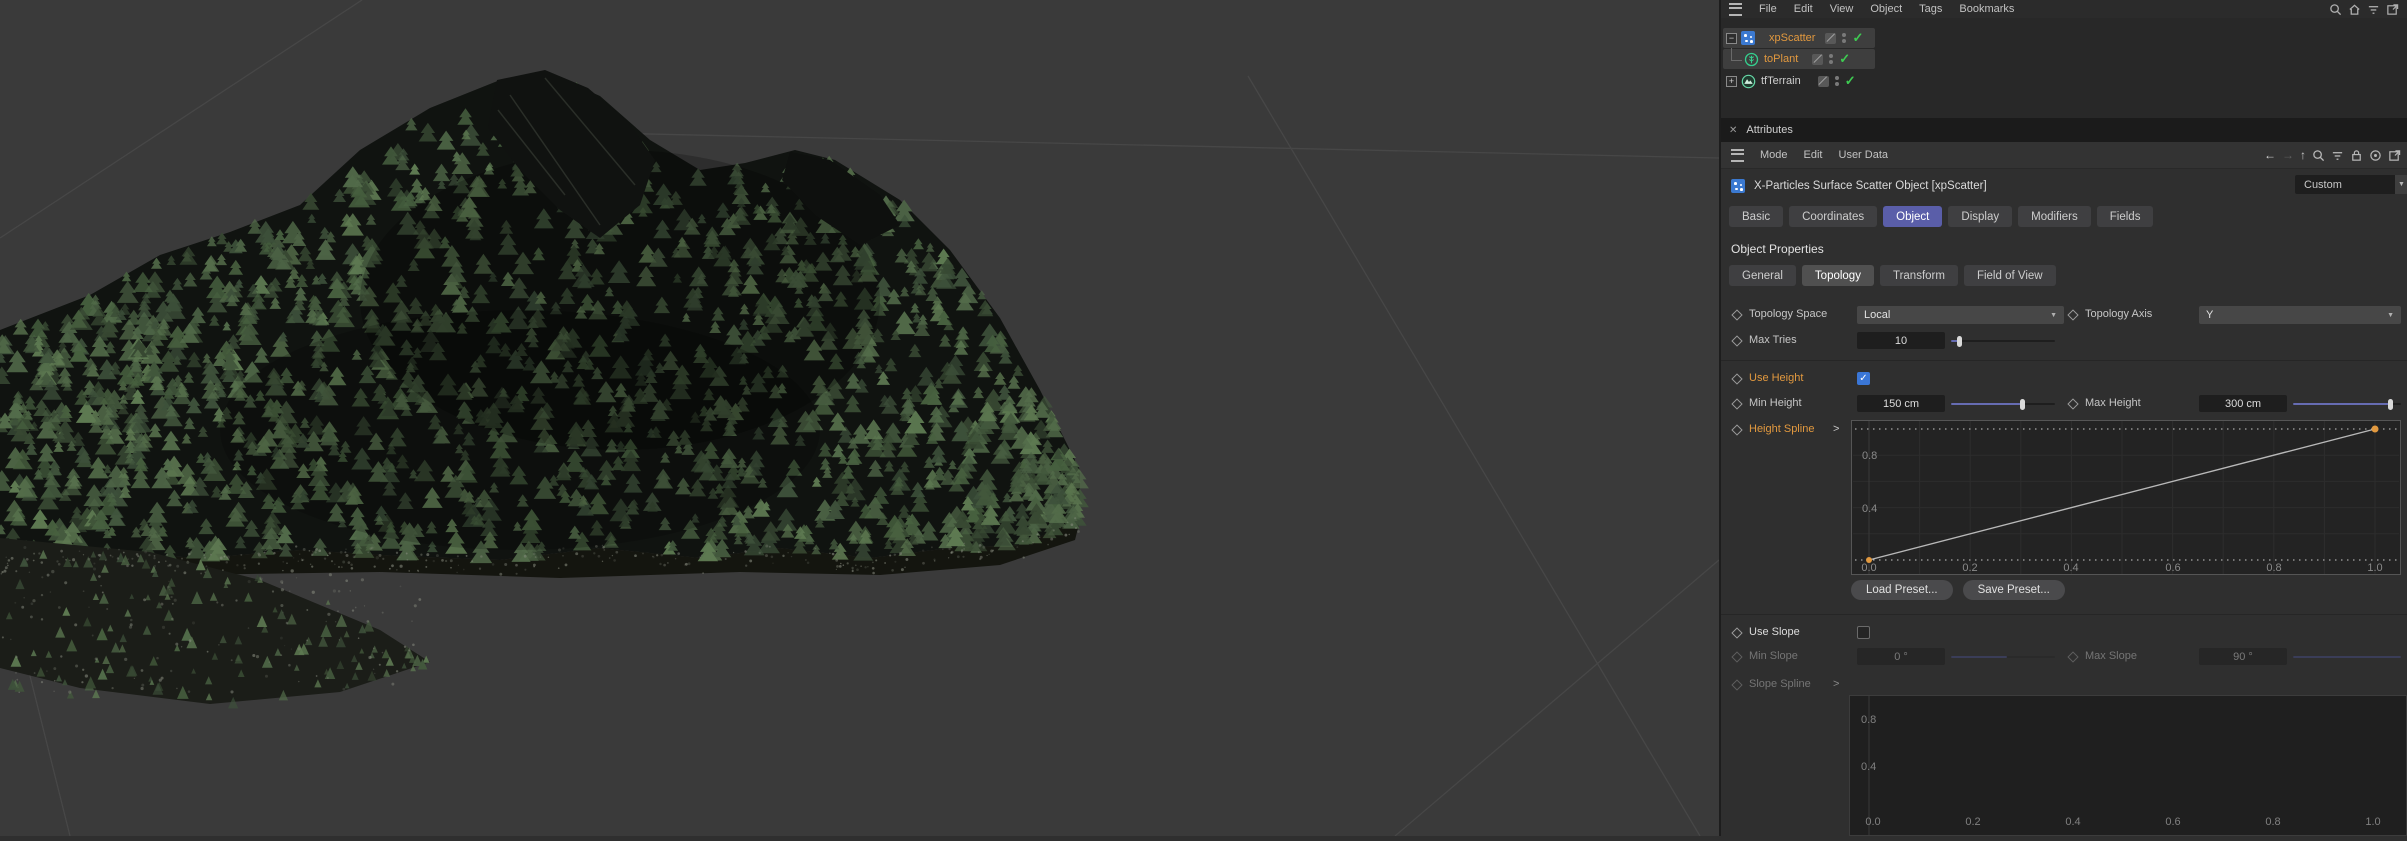 The height and width of the screenshot is (841, 2407). Describe the element at coordinates (1901, 340) in the screenshot. I see `max-tries-input: 10` at that location.